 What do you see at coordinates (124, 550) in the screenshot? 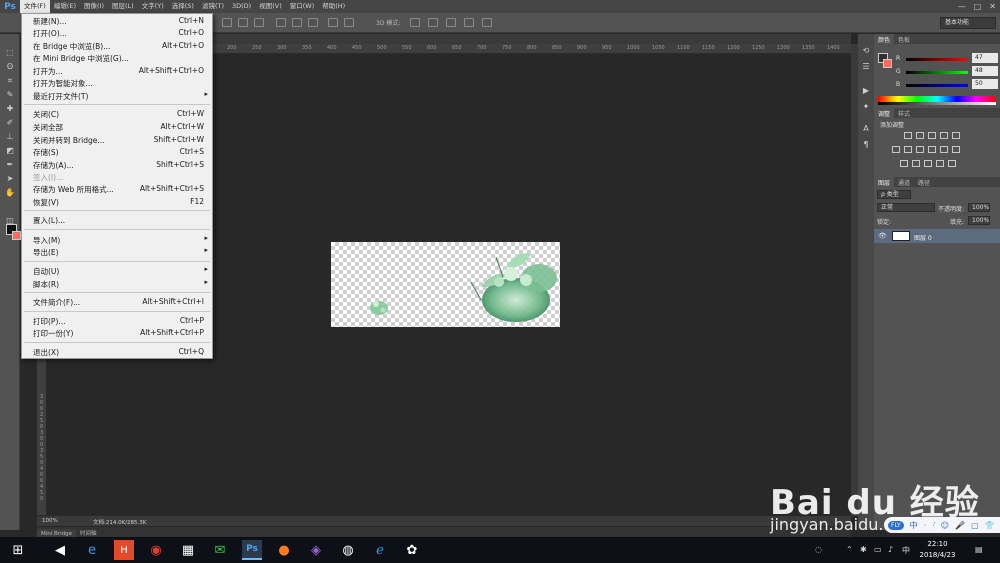
I see `hbuilder-icon: H` at bounding box center [124, 550].